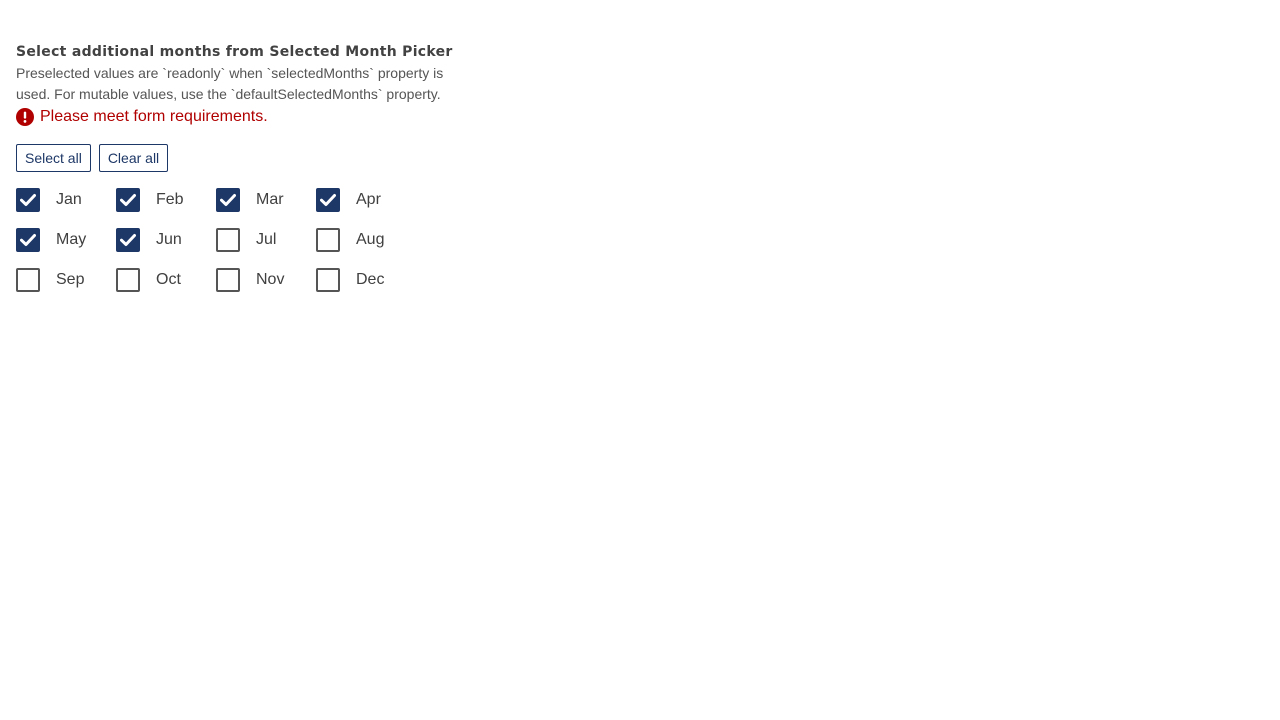 Image resolution: width=1280 pixels, height=720 pixels. I want to click on month-option-mar: Mar, so click(266, 200).